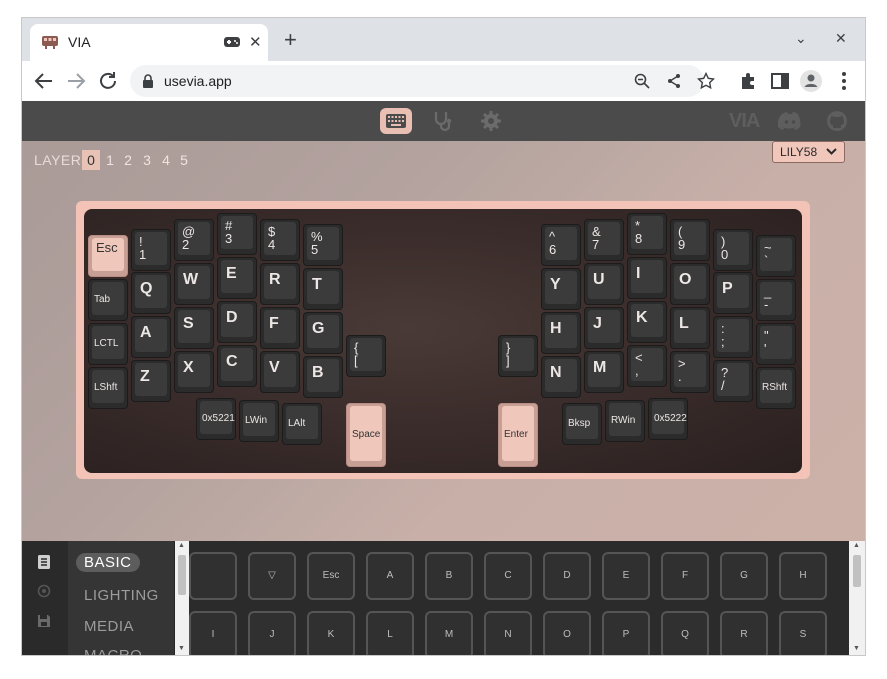 The width and height of the screenshot is (887, 679). Describe the element at coordinates (776, 300) in the screenshot. I see `key-minus: _ -` at that location.